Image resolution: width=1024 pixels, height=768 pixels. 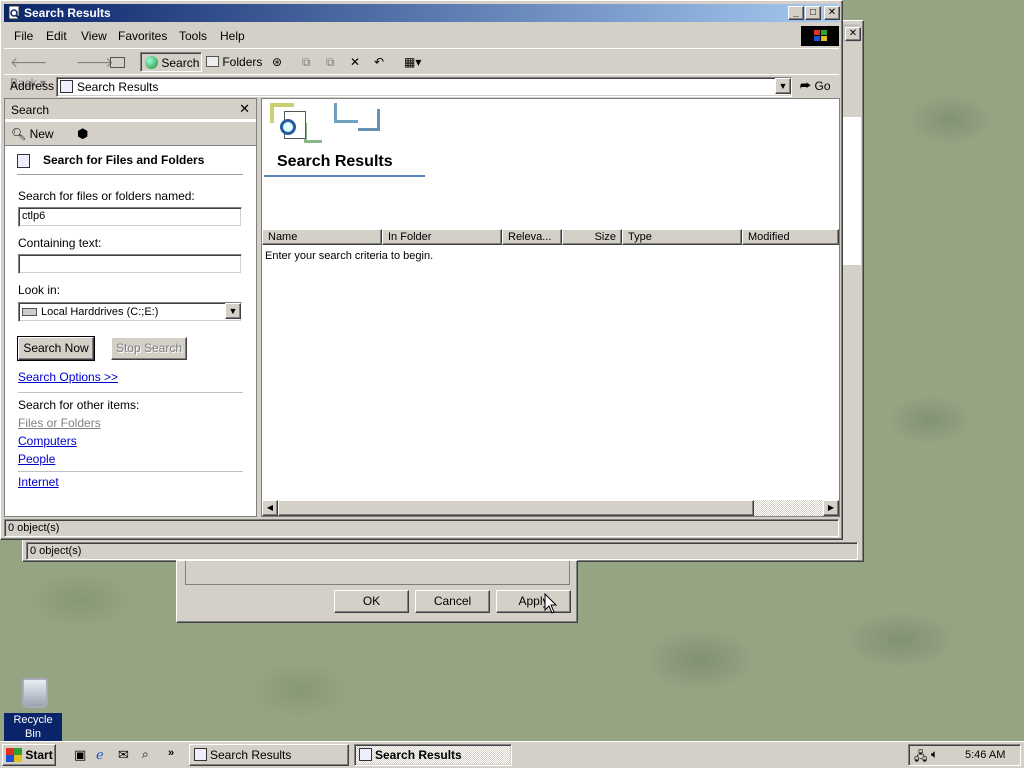 I want to click on new-search-icon: 🔍︎, so click(x=19, y=134).